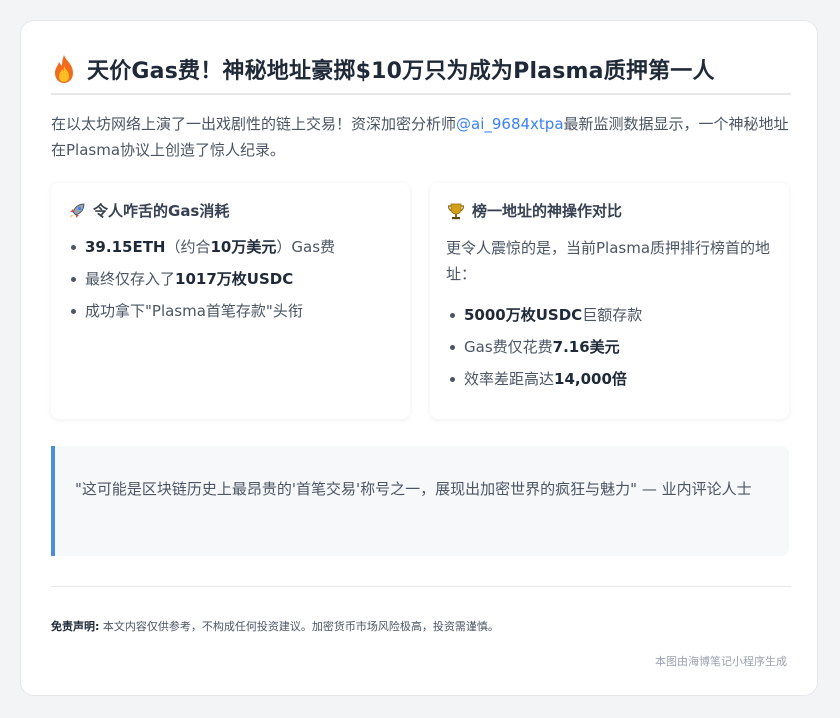  What do you see at coordinates (161, 211) in the screenshot?
I see `gas-box-title: 令人咋舌的Gas消耗` at bounding box center [161, 211].